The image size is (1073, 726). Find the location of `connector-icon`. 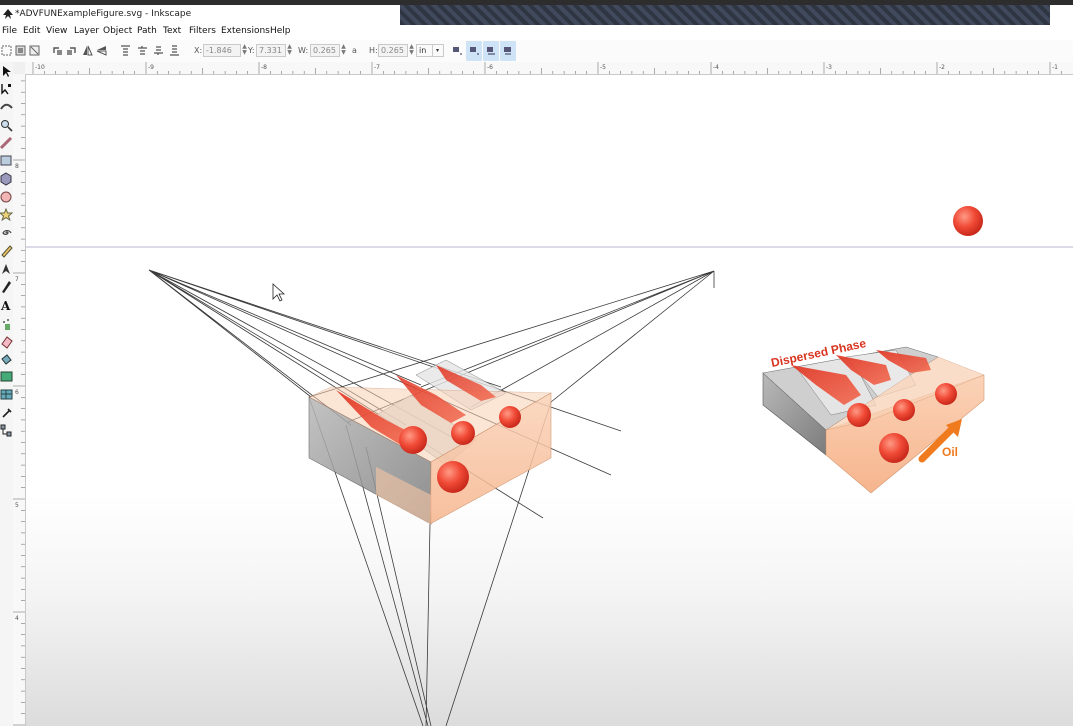

connector-icon is located at coordinates (6, 431).